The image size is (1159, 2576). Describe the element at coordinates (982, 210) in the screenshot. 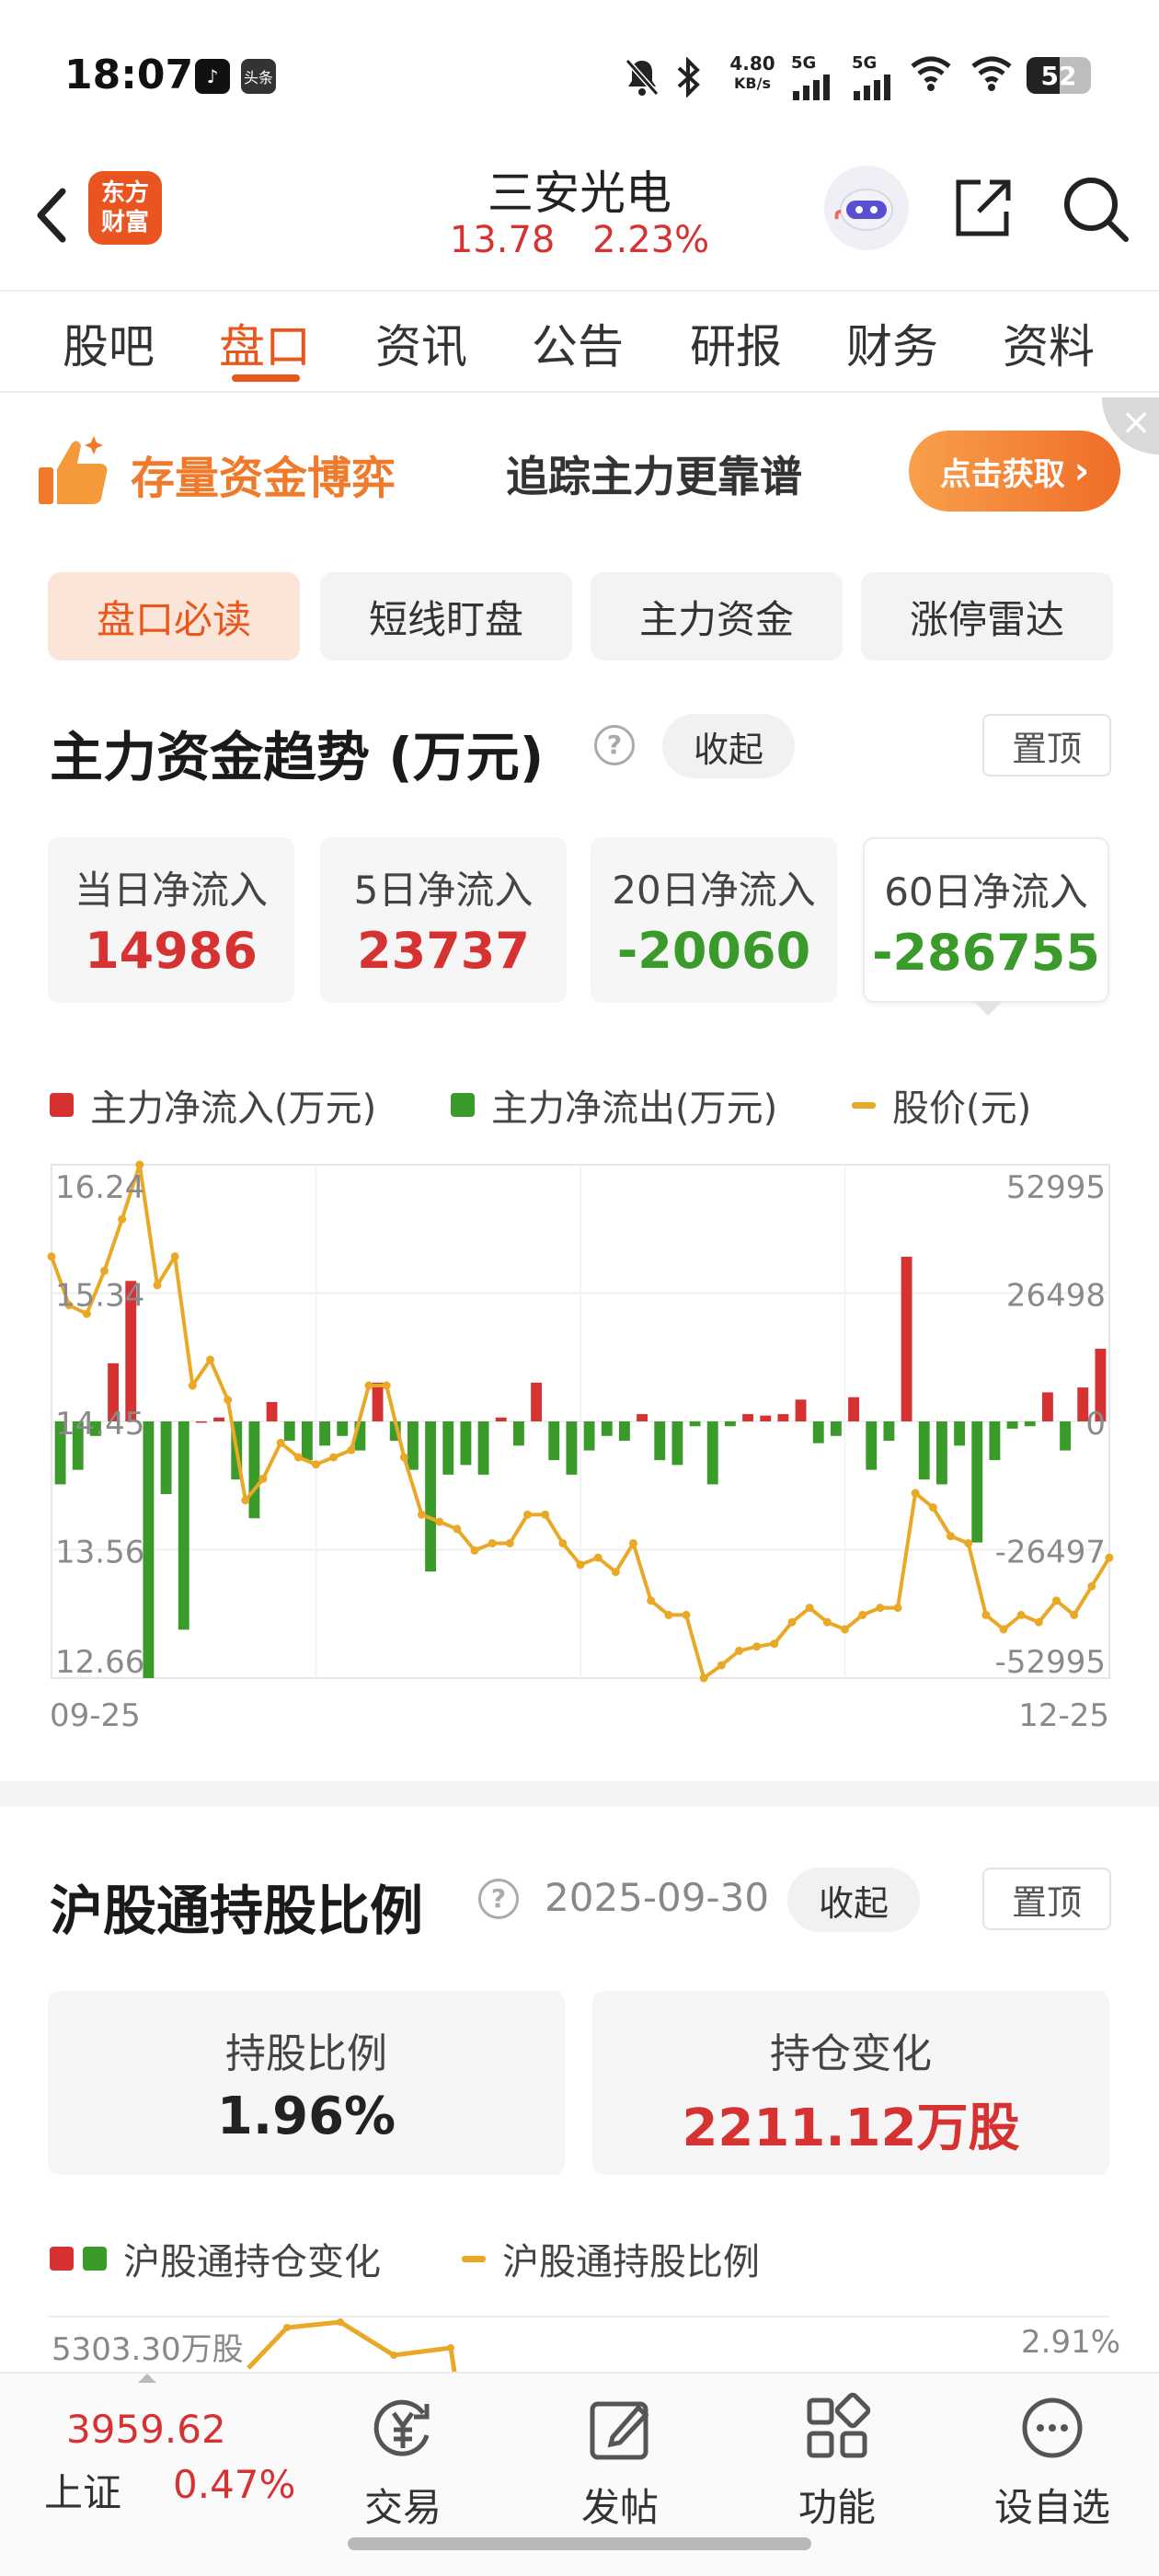

I see `share-icon` at that location.